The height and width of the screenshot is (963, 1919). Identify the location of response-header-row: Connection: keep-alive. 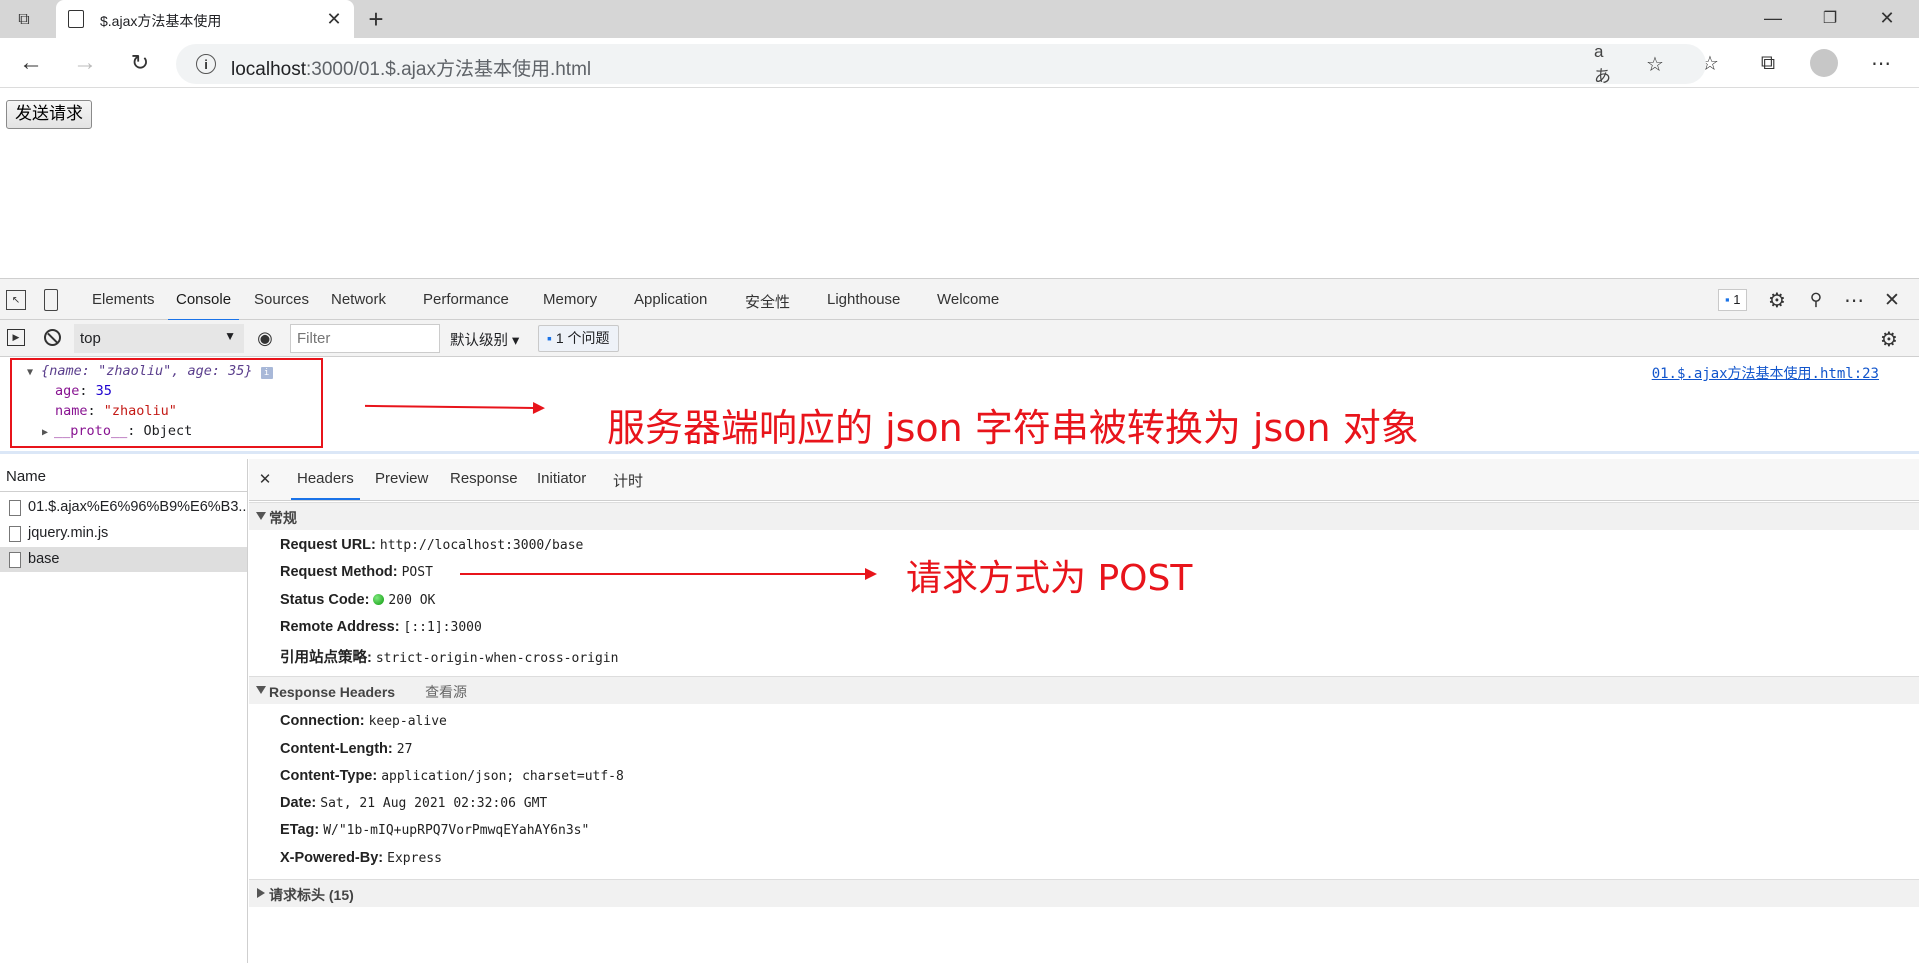
(363, 721).